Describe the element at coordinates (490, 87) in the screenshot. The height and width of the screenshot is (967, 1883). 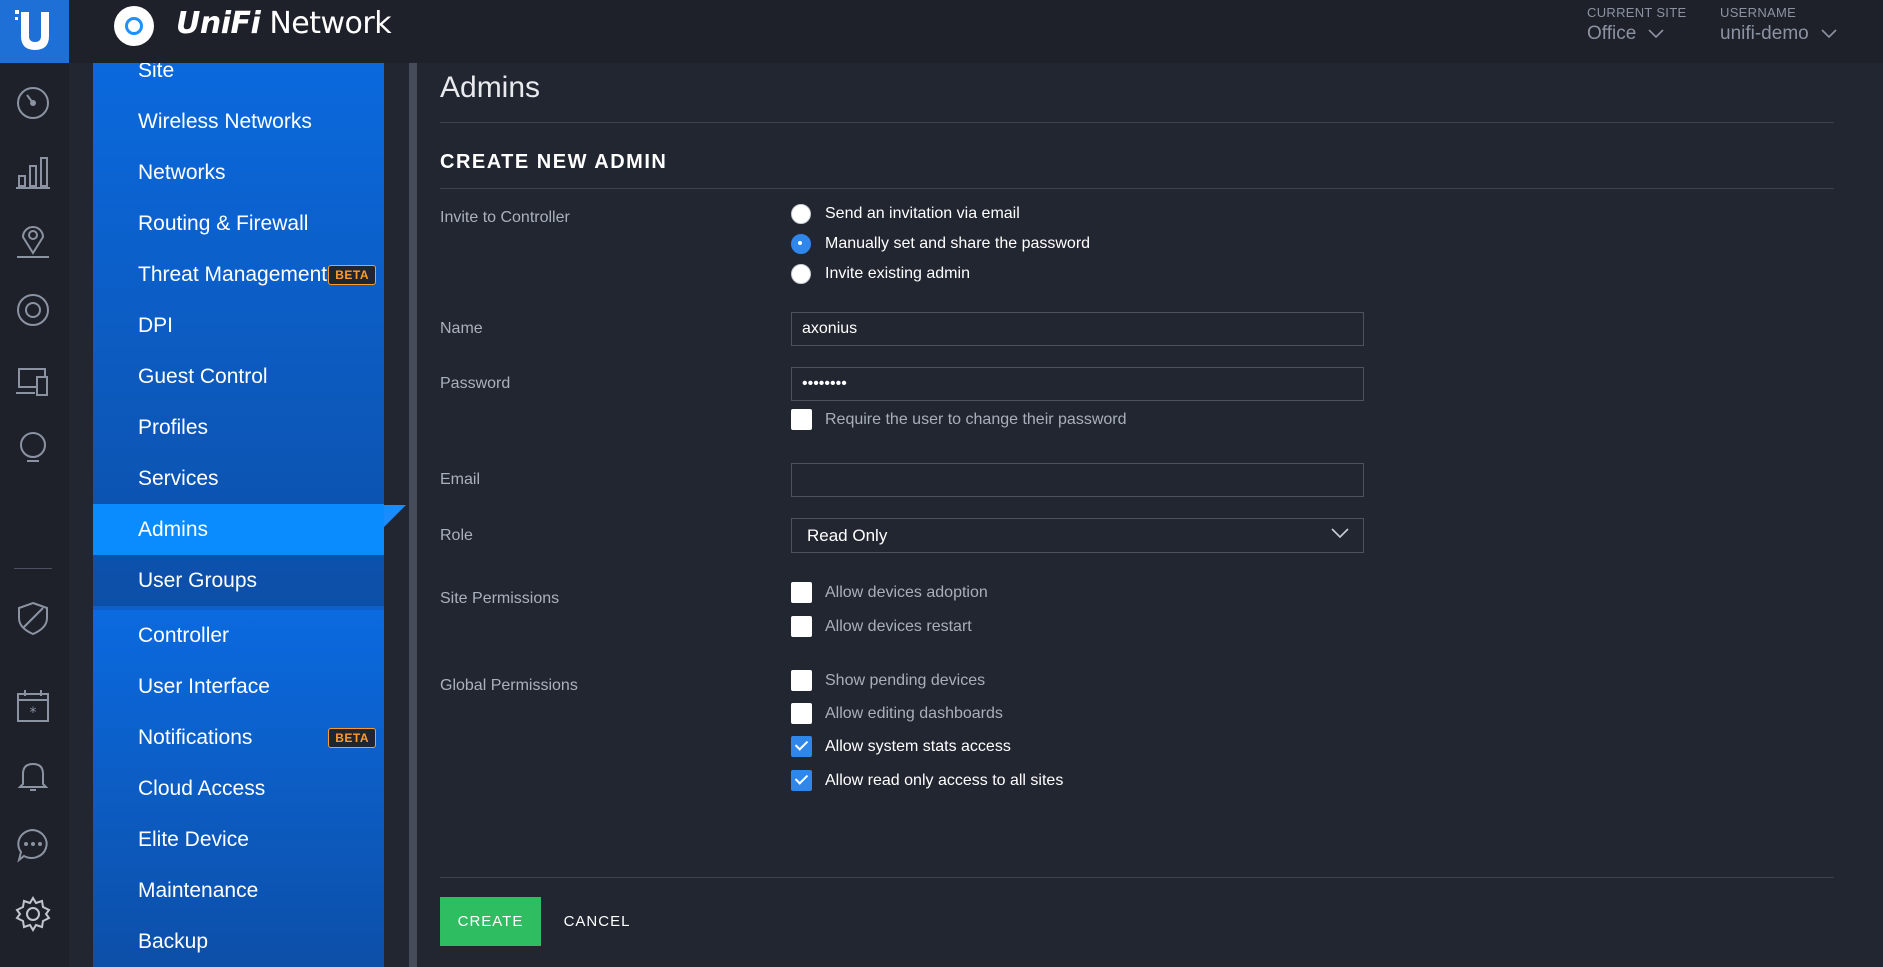
I see `page-title: Admins` at that location.